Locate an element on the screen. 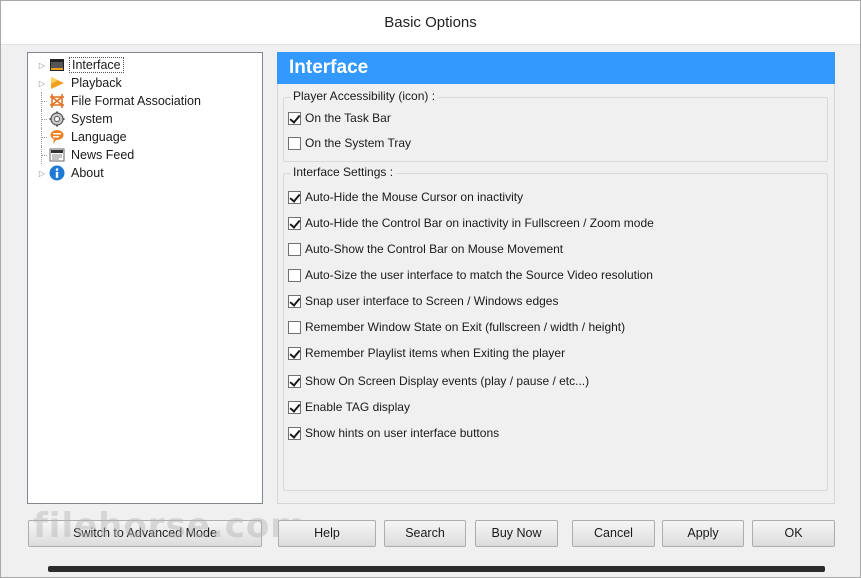  tree-item-label: System is located at coordinates (92, 119).